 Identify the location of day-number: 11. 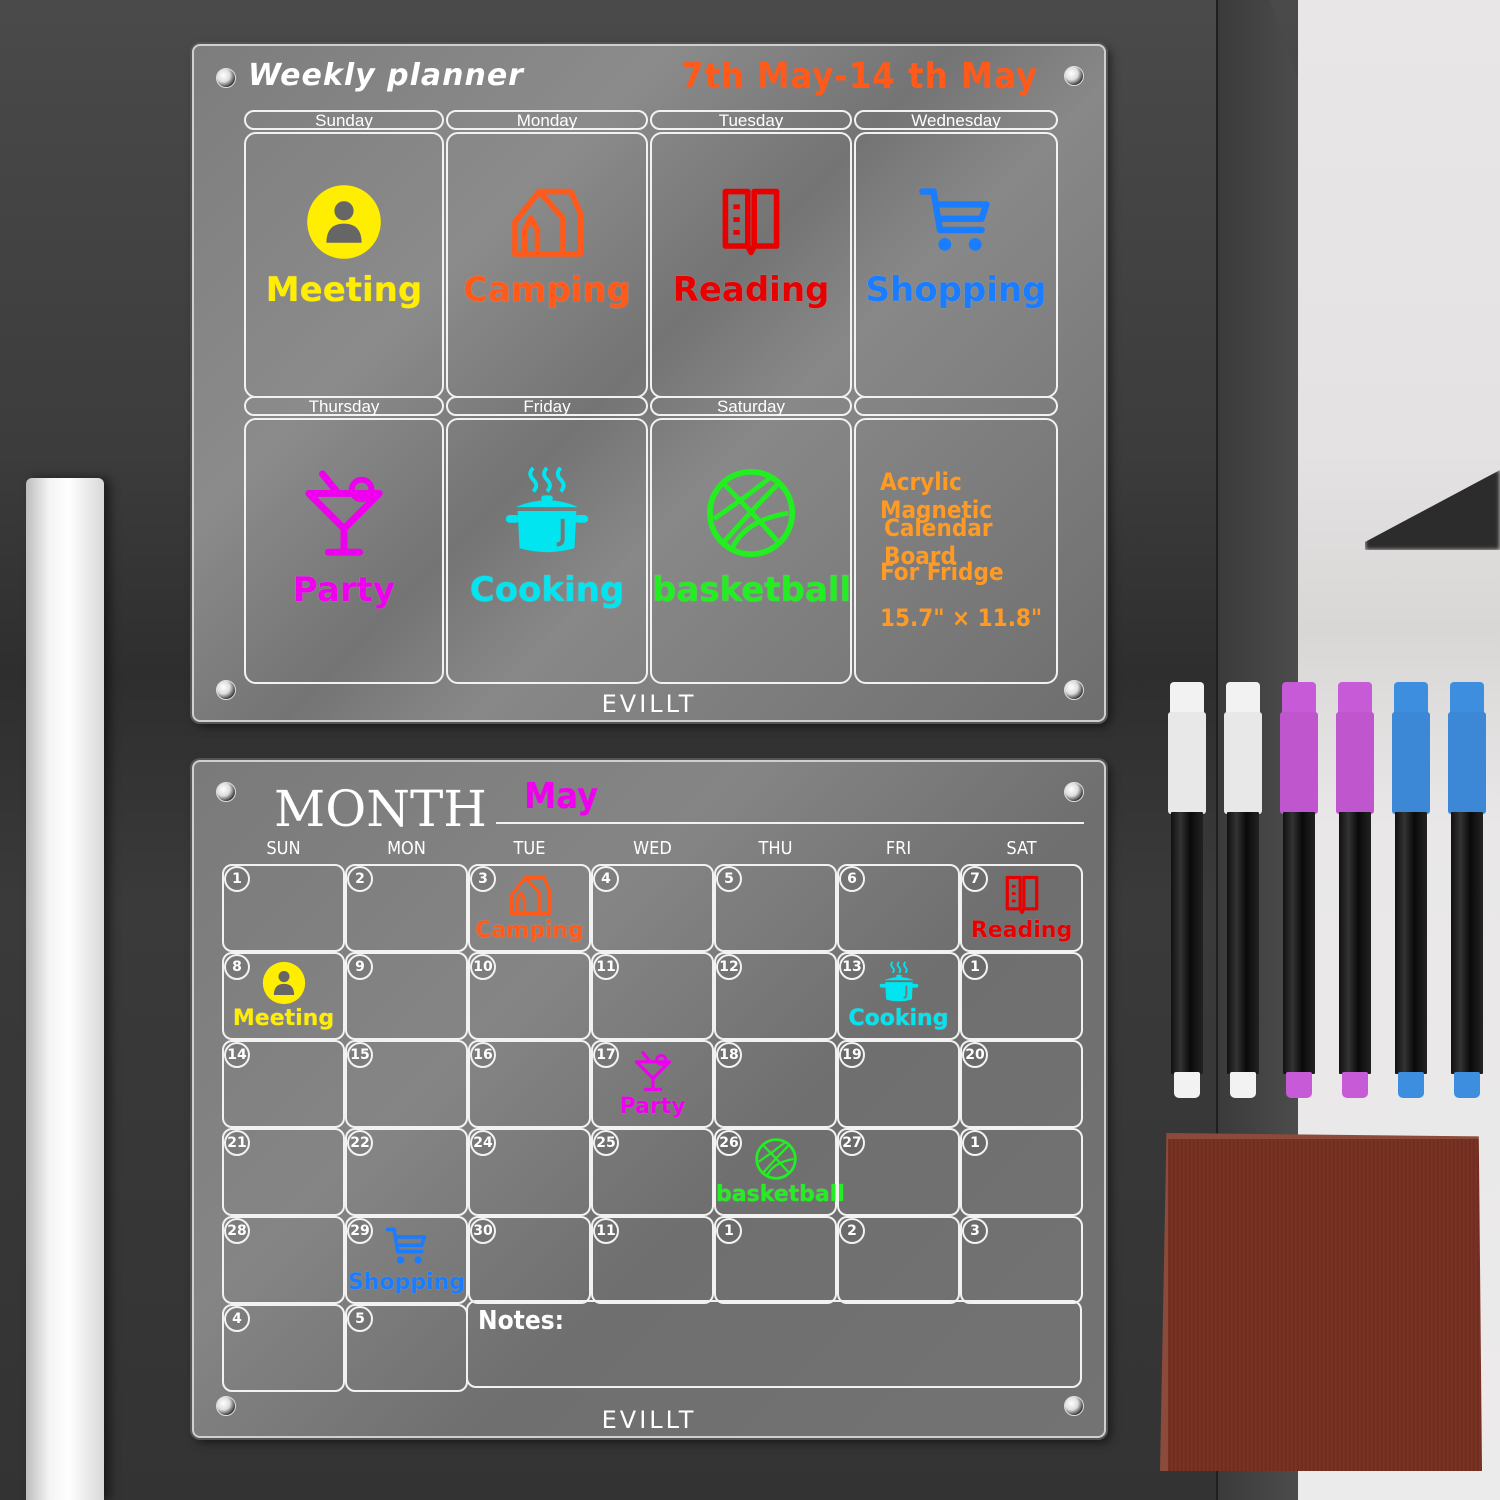
(606, 1231).